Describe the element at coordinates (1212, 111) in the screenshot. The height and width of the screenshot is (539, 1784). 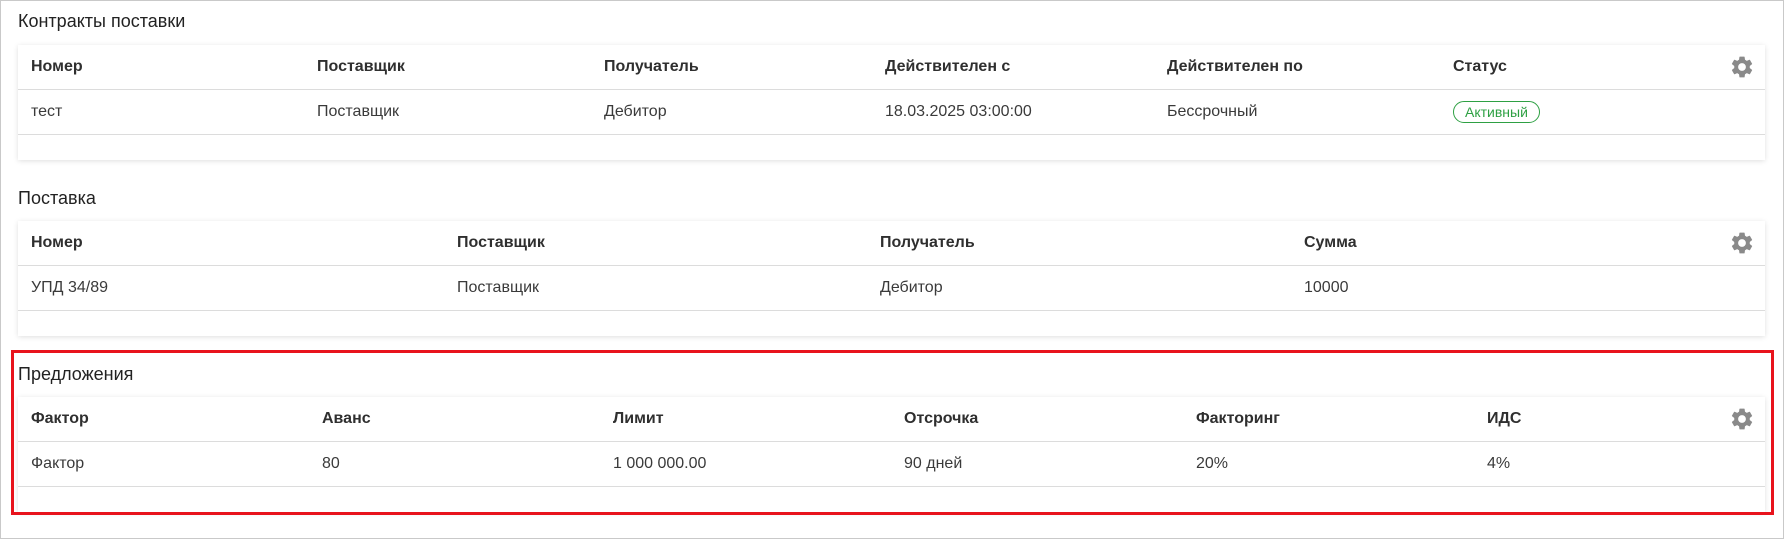
I see `cell-valid-to: Бессрочный` at that location.